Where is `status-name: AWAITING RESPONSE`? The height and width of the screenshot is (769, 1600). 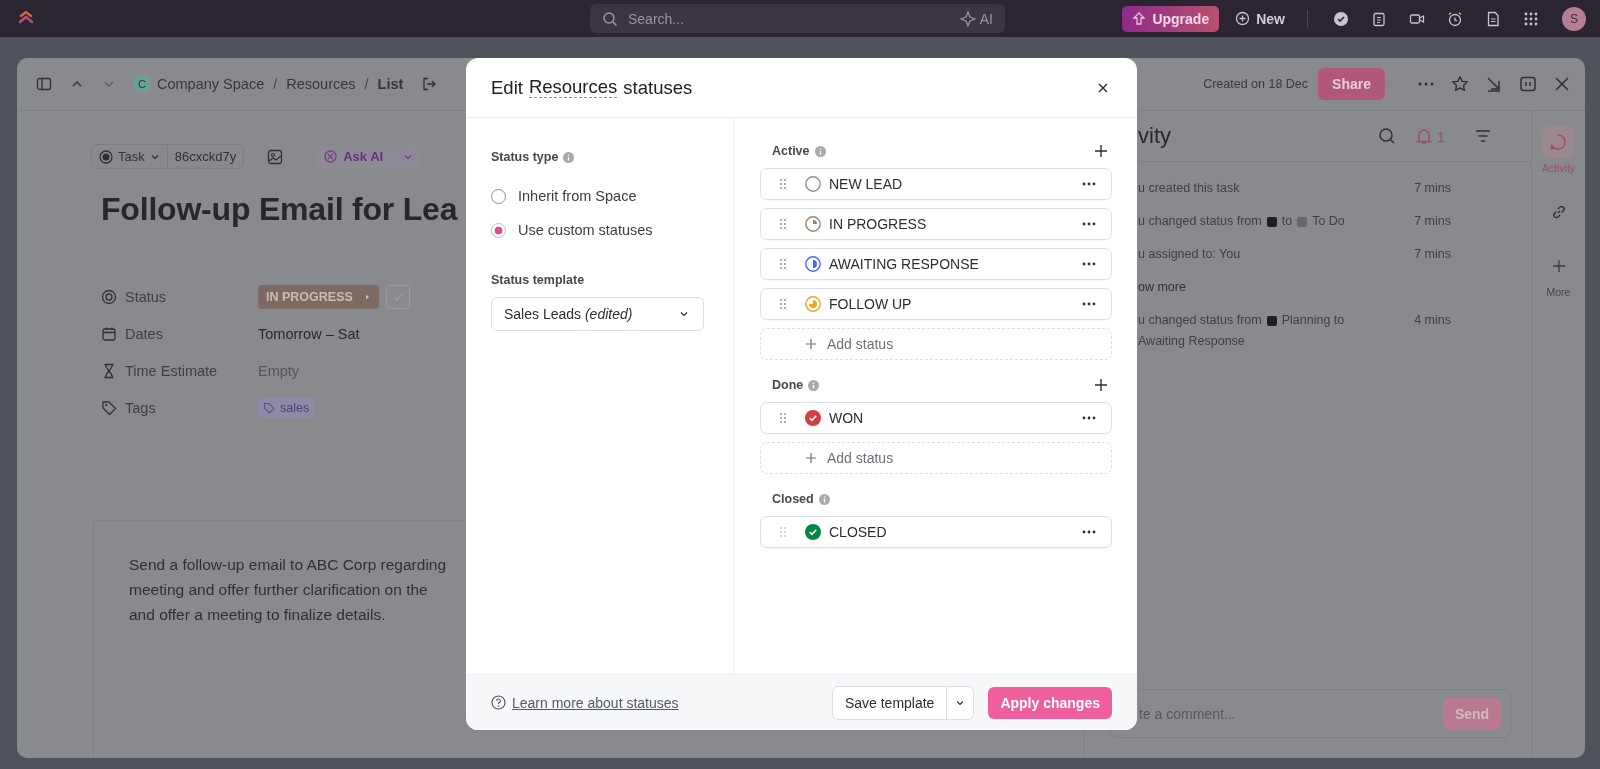 status-name: AWAITING RESPONSE is located at coordinates (904, 264).